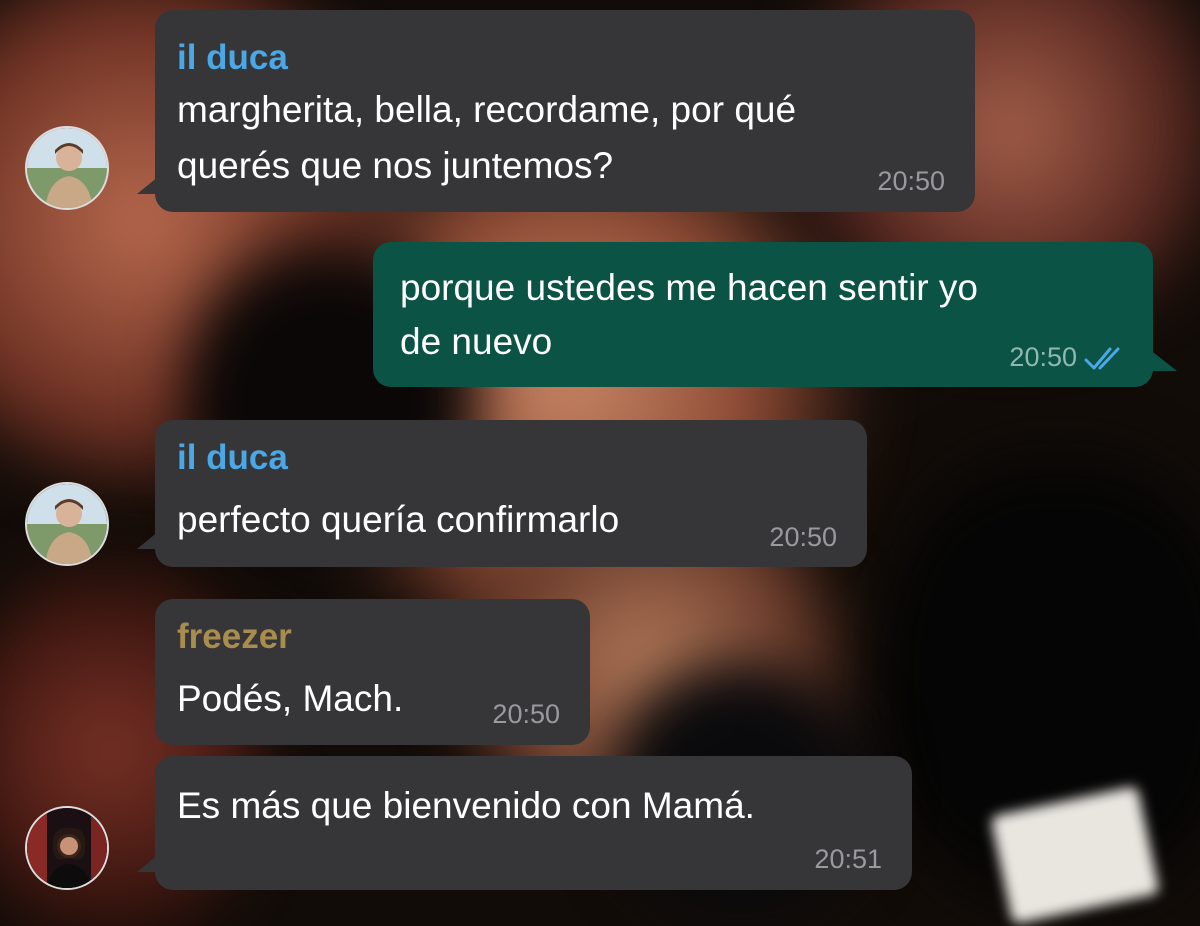 The height and width of the screenshot is (926, 1200). Describe the element at coordinates (1102, 358) in the screenshot. I see `double-check-icon` at that location.